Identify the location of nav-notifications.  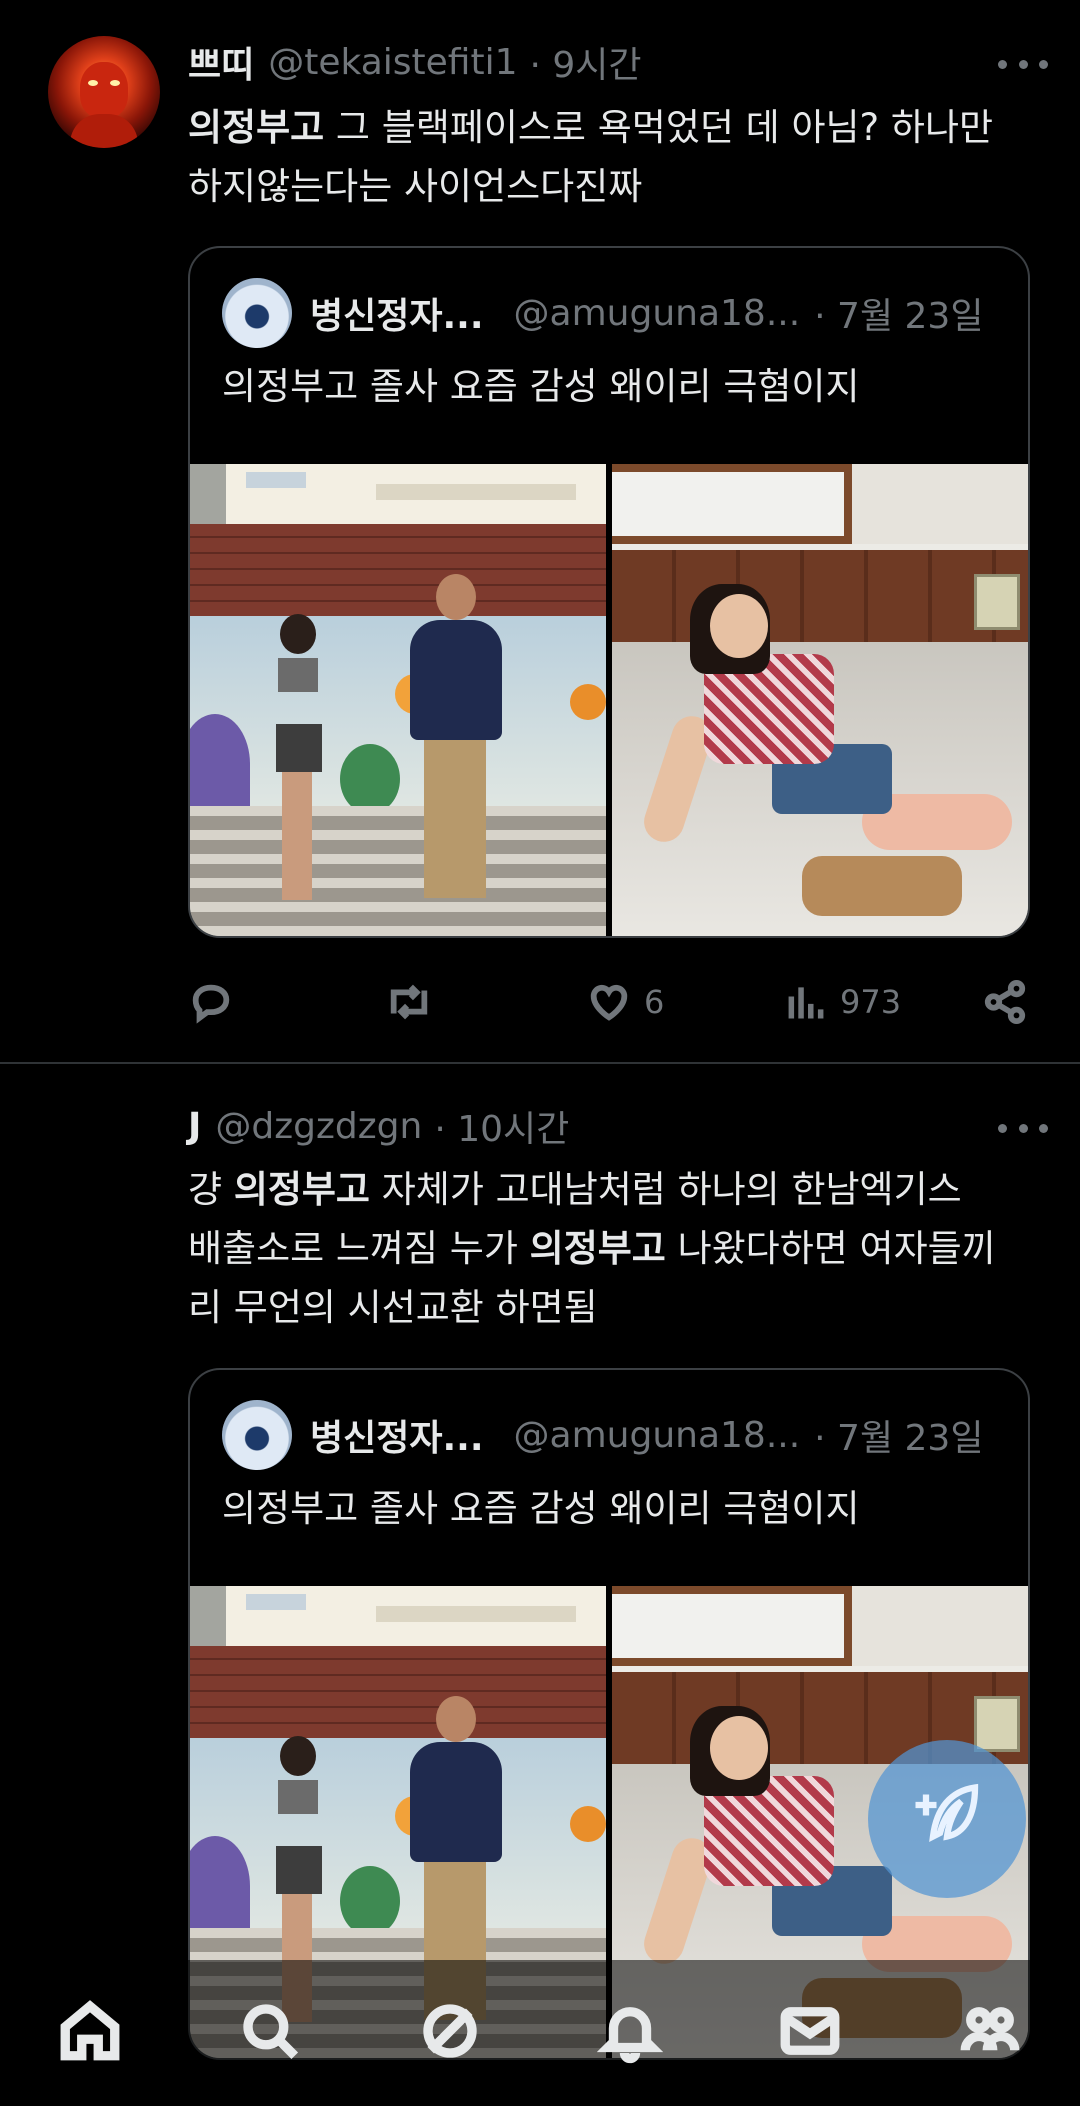
(630, 2033).